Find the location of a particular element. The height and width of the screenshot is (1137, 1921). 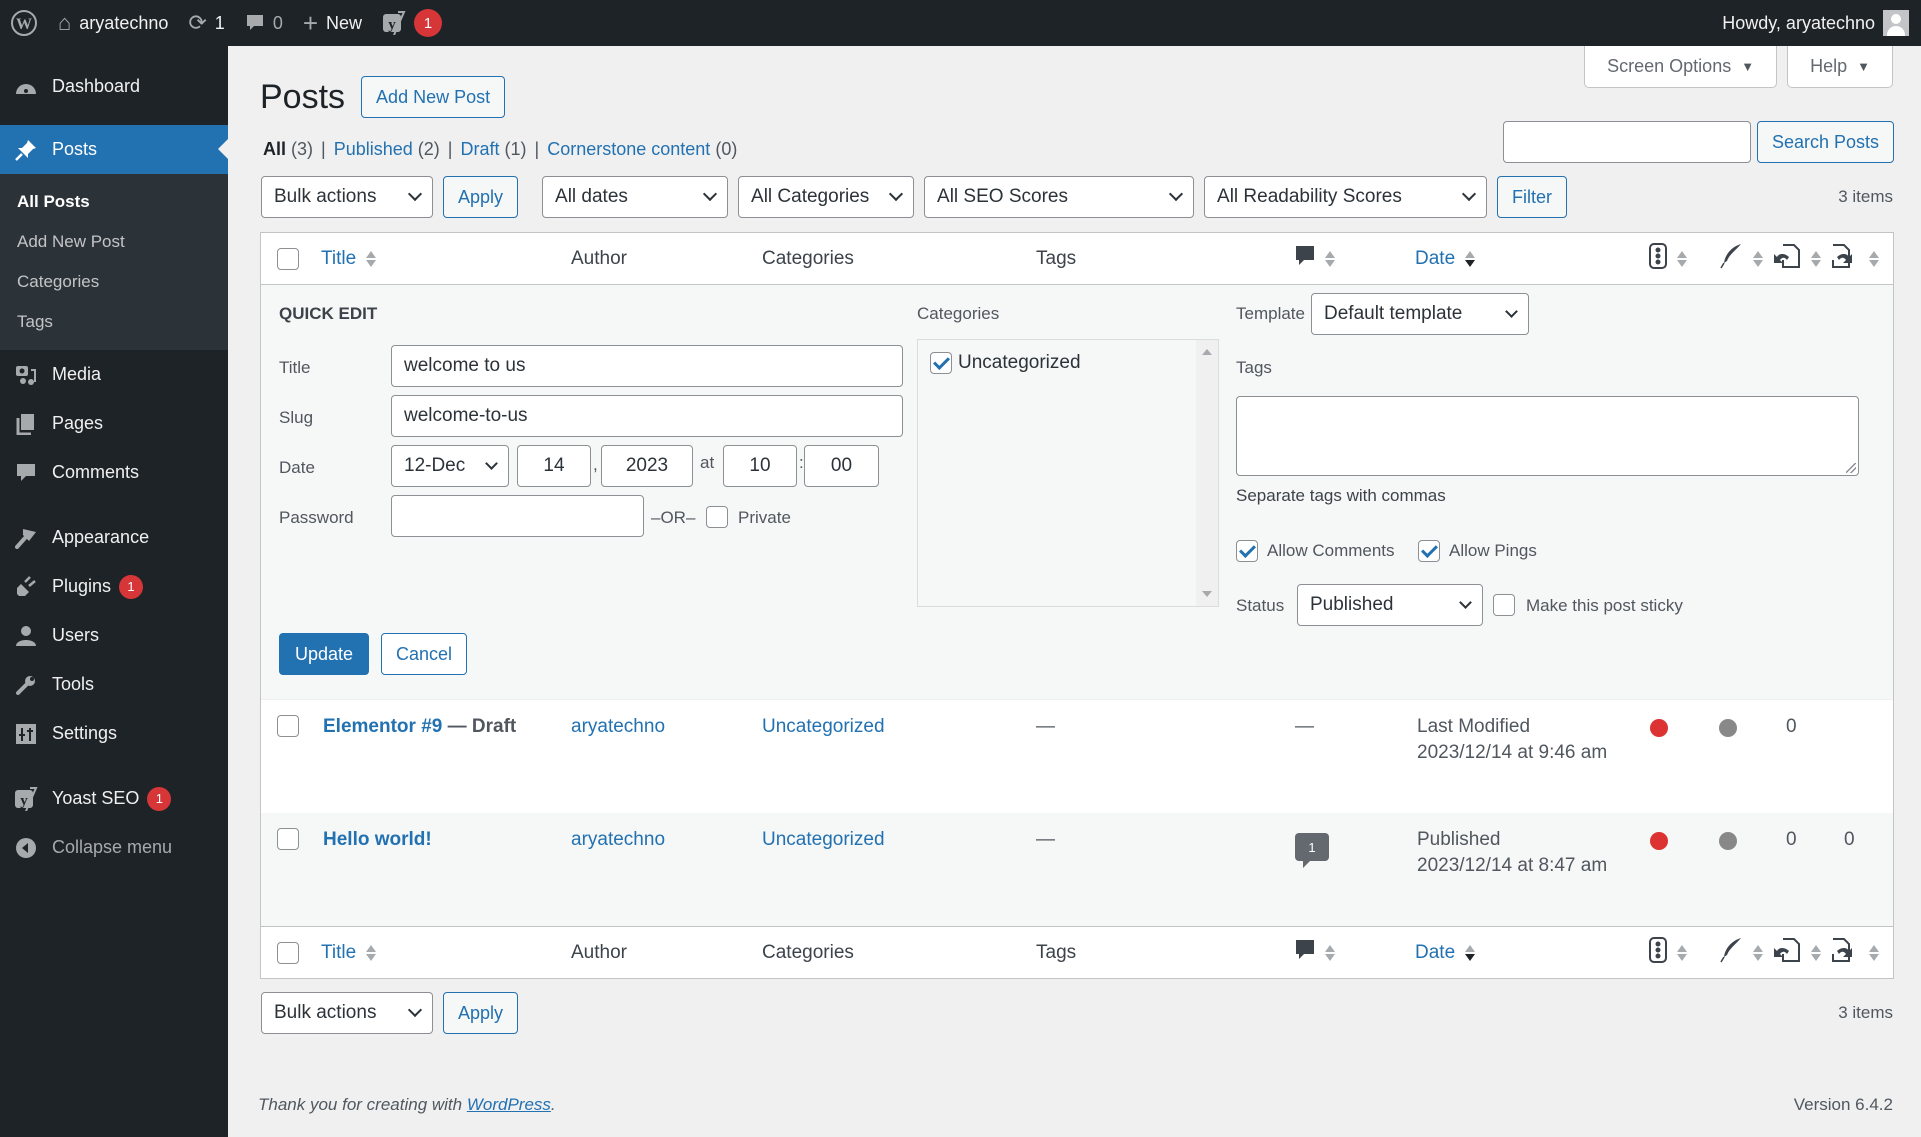

column-outgoing-links-header is located at coordinates (1797, 259).